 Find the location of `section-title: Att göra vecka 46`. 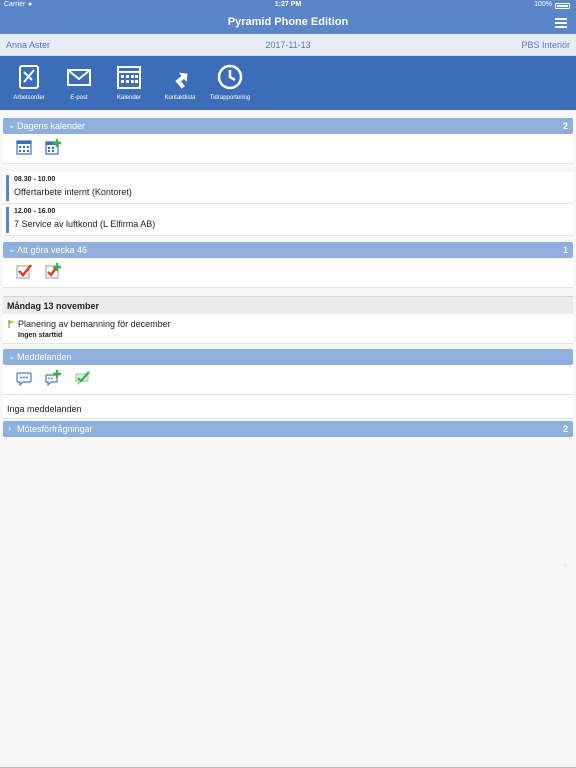

section-title: Att göra vecka 46 is located at coordinates (52, 250).